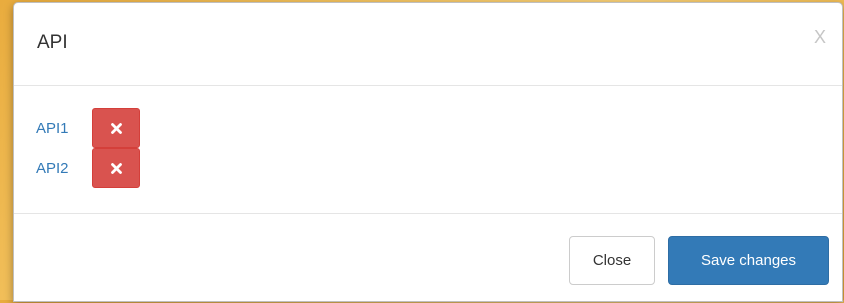 The width and height of the screenshot is (844, 303). Describe the element at coordinates (52, 42) in the screenshot. I see `modal-title: API` at that location.